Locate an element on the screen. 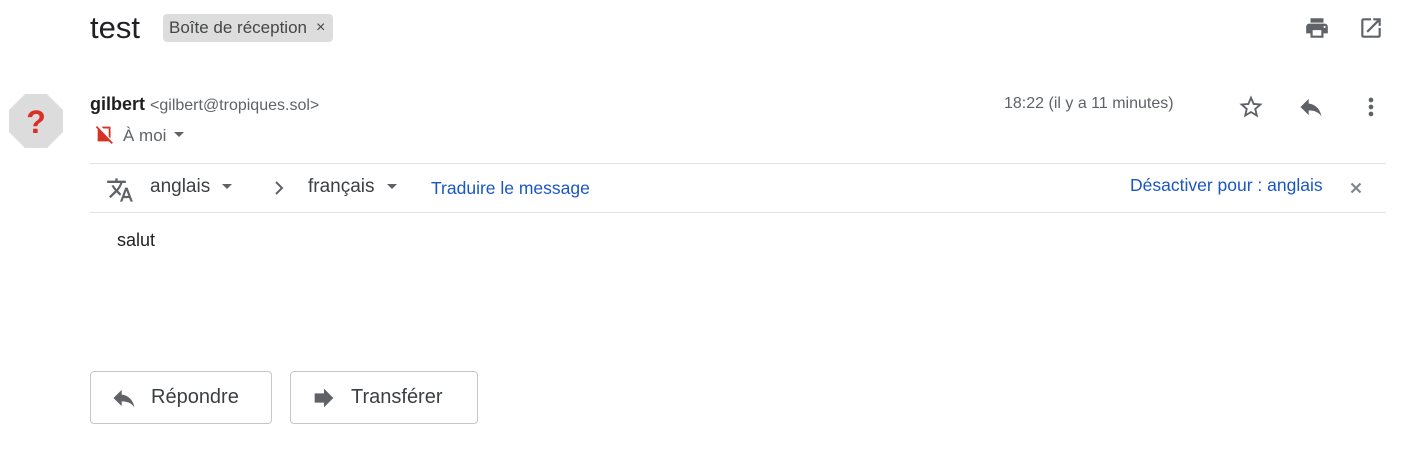  forward-icon is located at coordinates (324, 398).